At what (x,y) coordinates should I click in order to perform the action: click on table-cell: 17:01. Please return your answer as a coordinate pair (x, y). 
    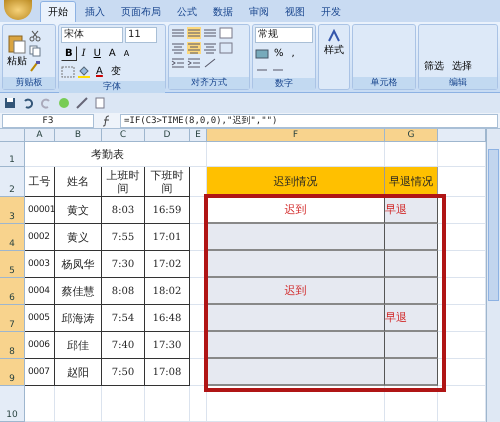
    Looking at the image, I should click on (167, 237).